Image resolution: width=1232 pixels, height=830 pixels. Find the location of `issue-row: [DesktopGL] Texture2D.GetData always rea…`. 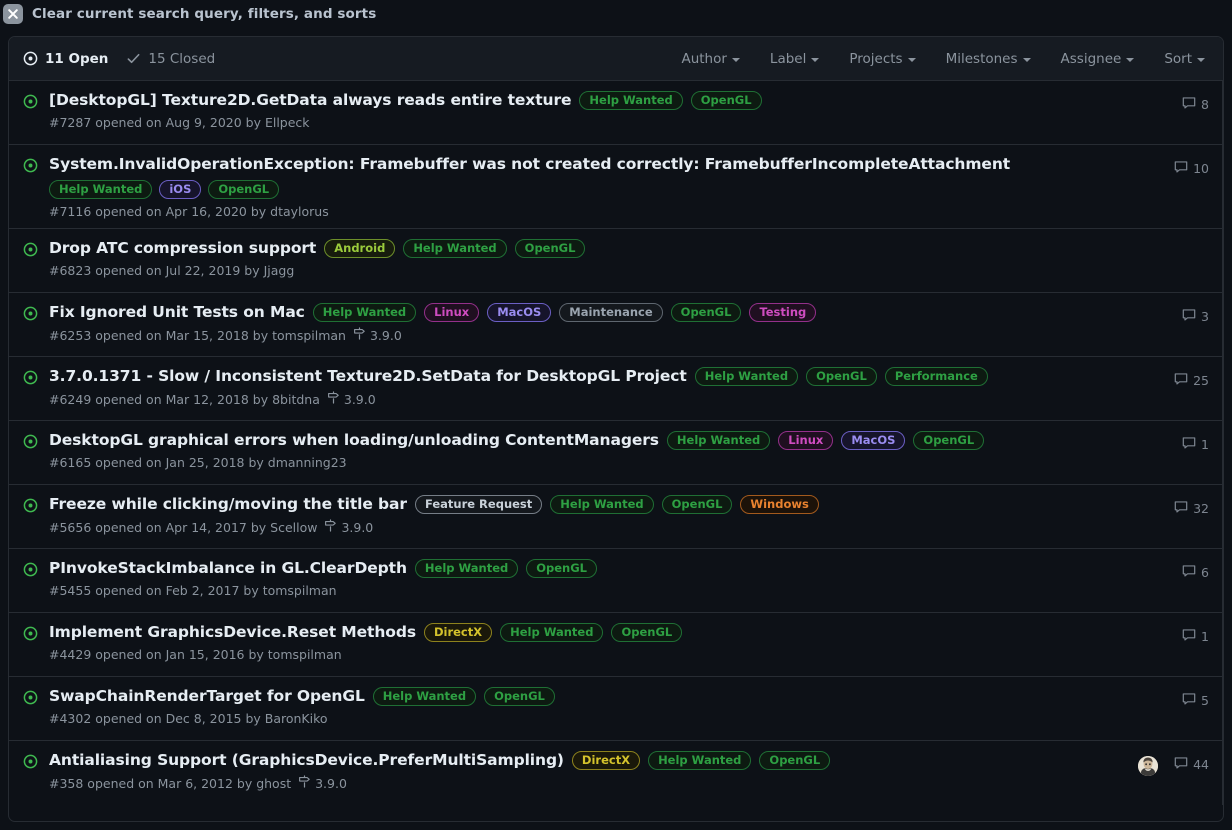

issue-row: [DesktopGL] Texture2D.GetData always rea… is located at coordinates (616, 113).